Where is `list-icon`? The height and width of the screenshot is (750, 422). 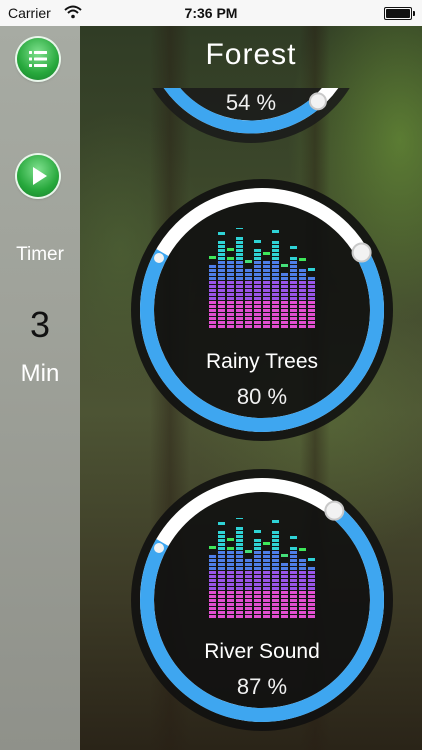
list-icon is located at coordinates (38, 59).